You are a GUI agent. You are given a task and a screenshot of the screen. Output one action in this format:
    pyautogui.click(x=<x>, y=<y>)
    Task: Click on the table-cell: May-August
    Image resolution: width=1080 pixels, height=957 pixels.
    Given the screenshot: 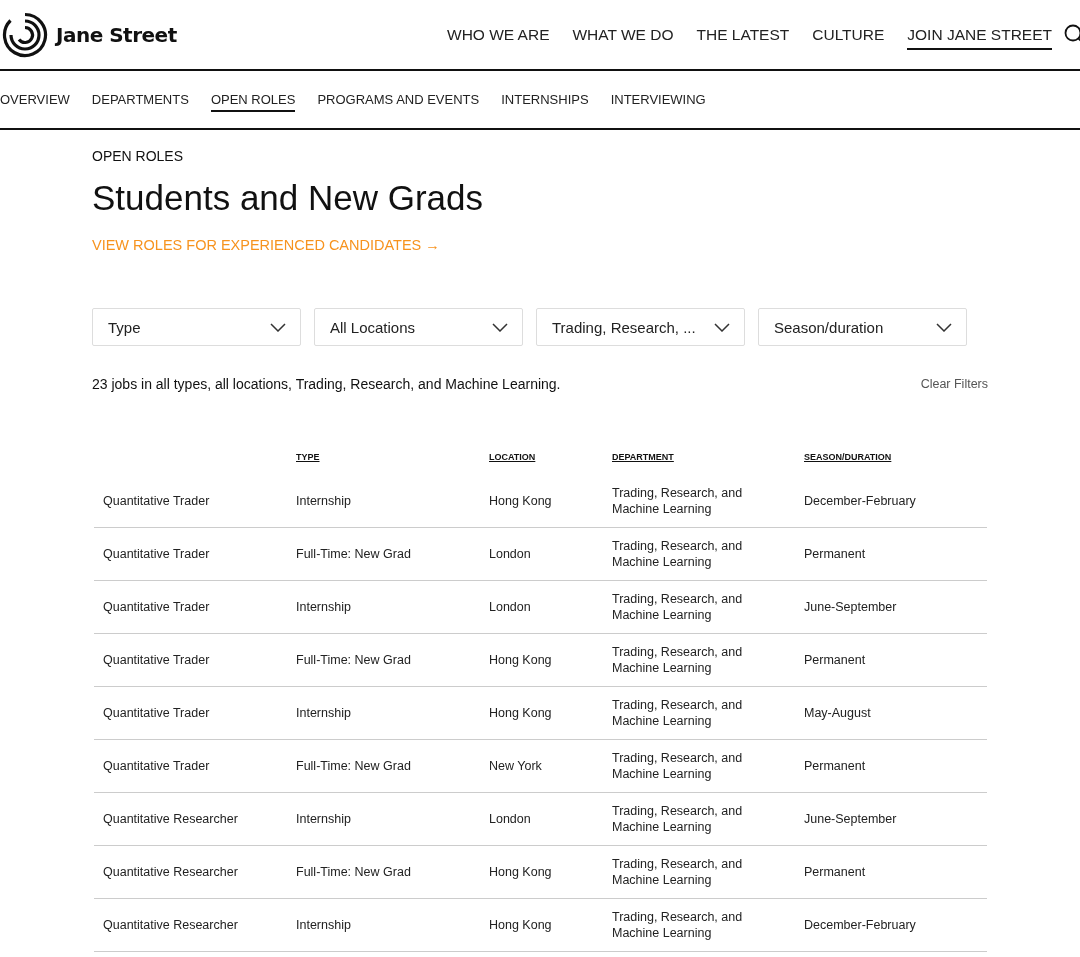 What is the action you would take?
    pyautogui.click(x=837, y=713)
    